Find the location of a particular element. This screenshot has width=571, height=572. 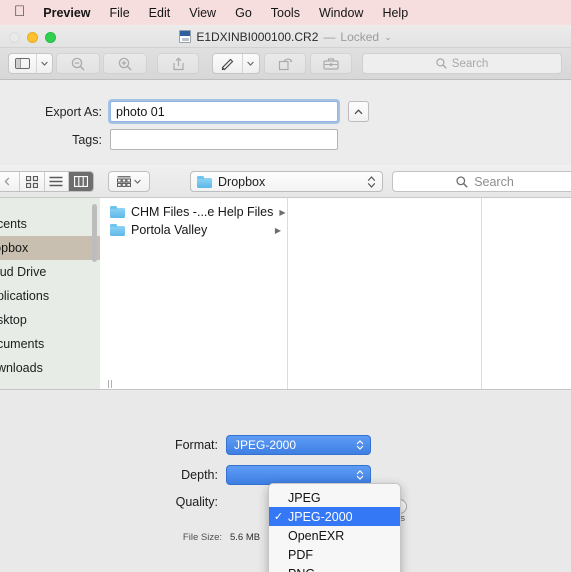

quality-label: Quality: is located at coordinates (196, 502).